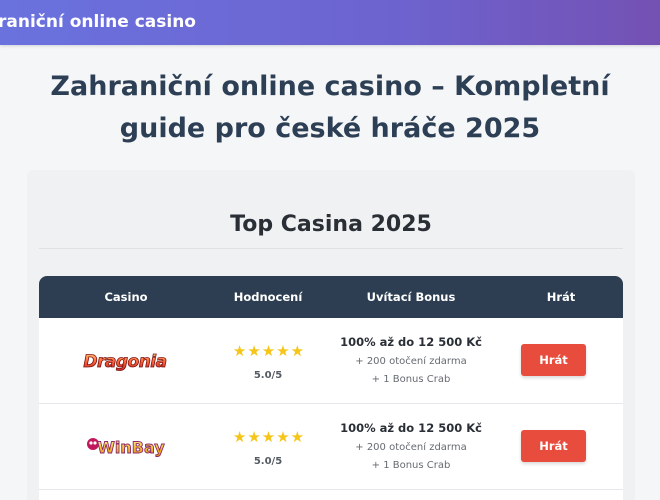 The width and height of the screenshot is (660, 500). Describe the element at coordinates (98, 22) in the screenshot. I see `site-title-link: raniční online casino` at that location.